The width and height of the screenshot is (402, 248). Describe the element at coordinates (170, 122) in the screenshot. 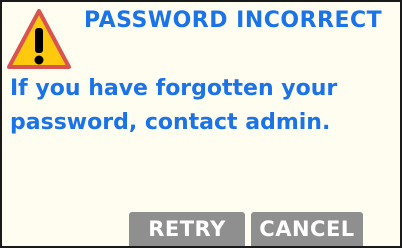

I see `message-line-2: password, contact admin.` at that location.